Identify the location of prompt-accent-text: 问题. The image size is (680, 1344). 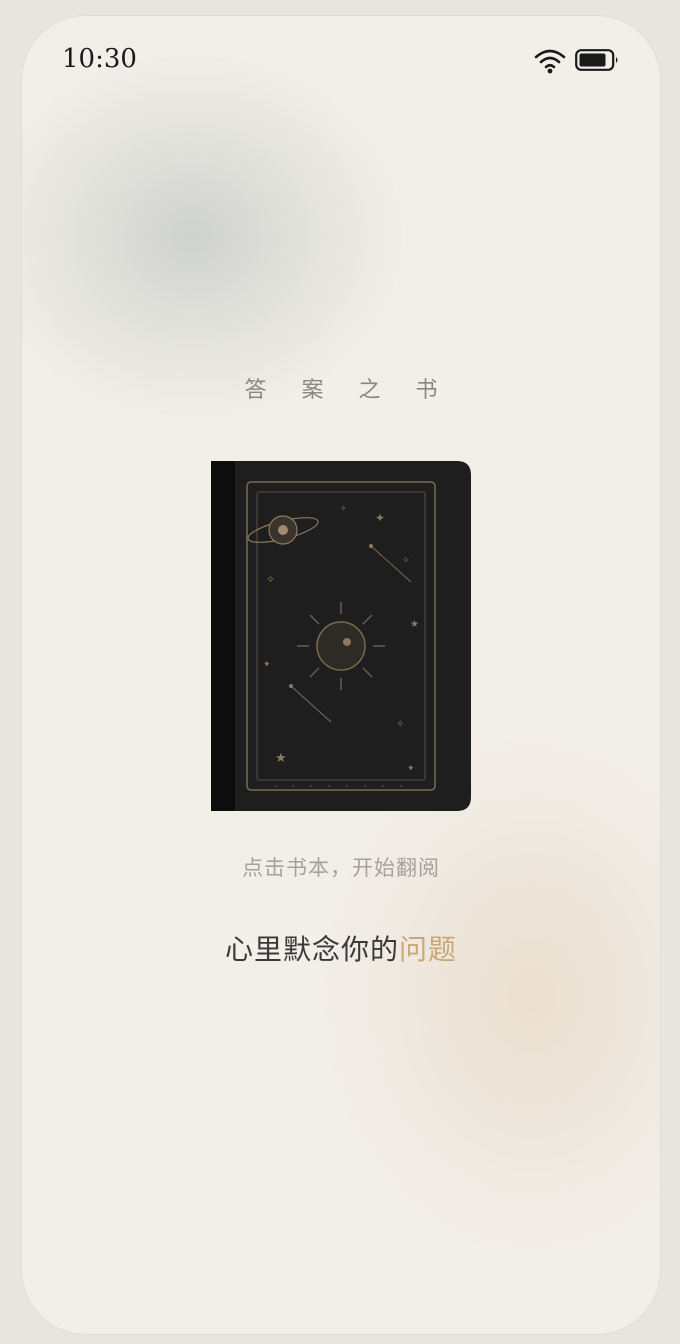
(428, 949).